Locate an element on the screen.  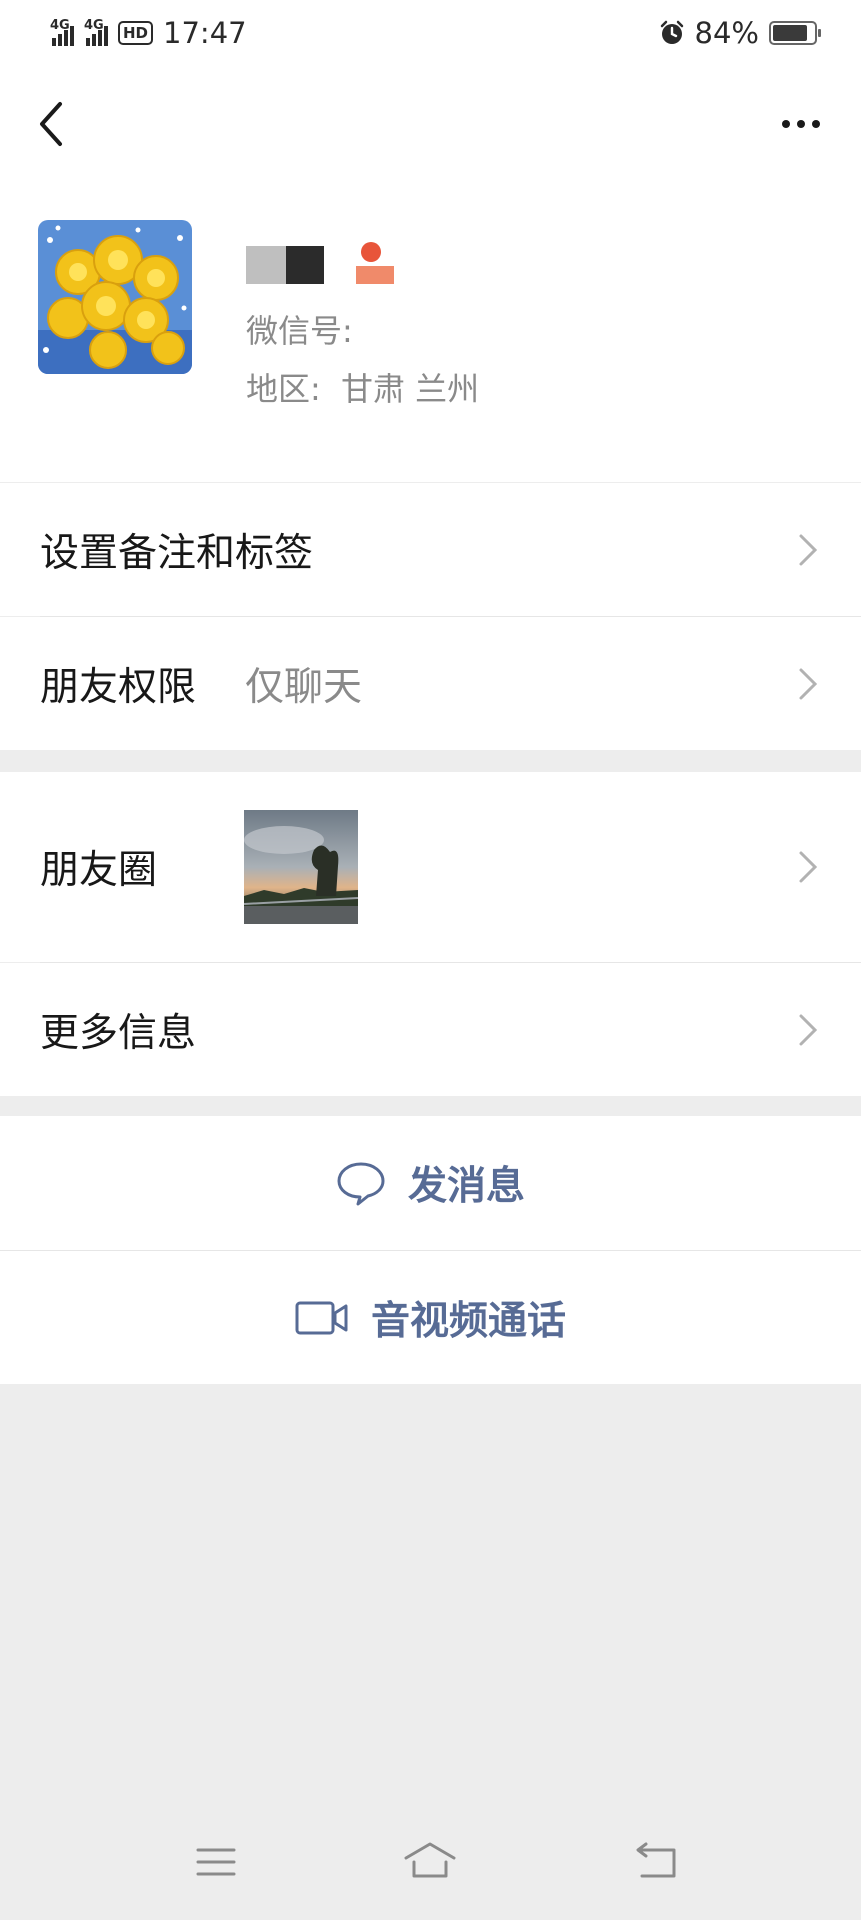
more-options-icon is located at coordinates (801, 124).